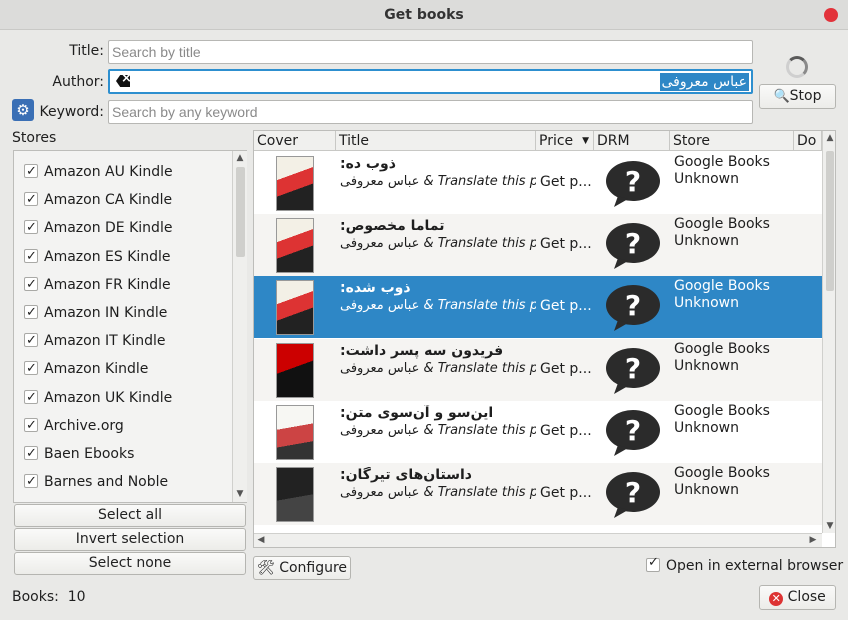 The height and width of the screenshot is (620, 848). Describe the element at coordinates (130, 515) in the screenshot. I see `select-all-button: Select all` at that location.